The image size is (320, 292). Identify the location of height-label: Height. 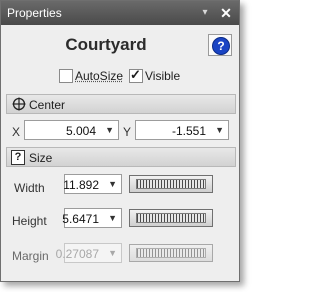
(29, 221).